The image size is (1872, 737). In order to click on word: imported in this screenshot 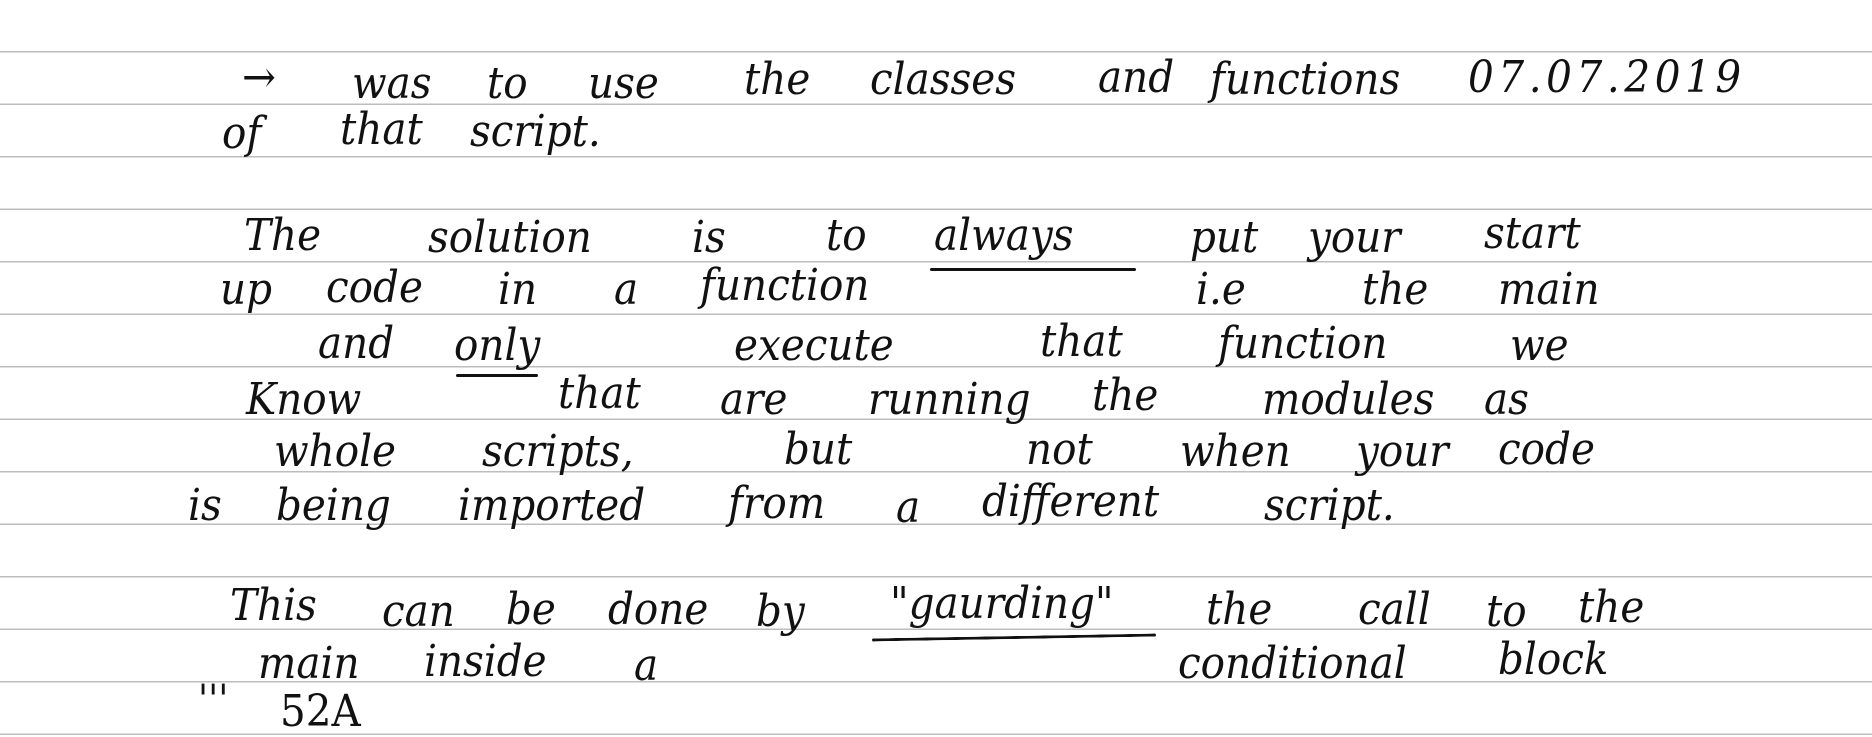, I will do `click(552, 505)`.